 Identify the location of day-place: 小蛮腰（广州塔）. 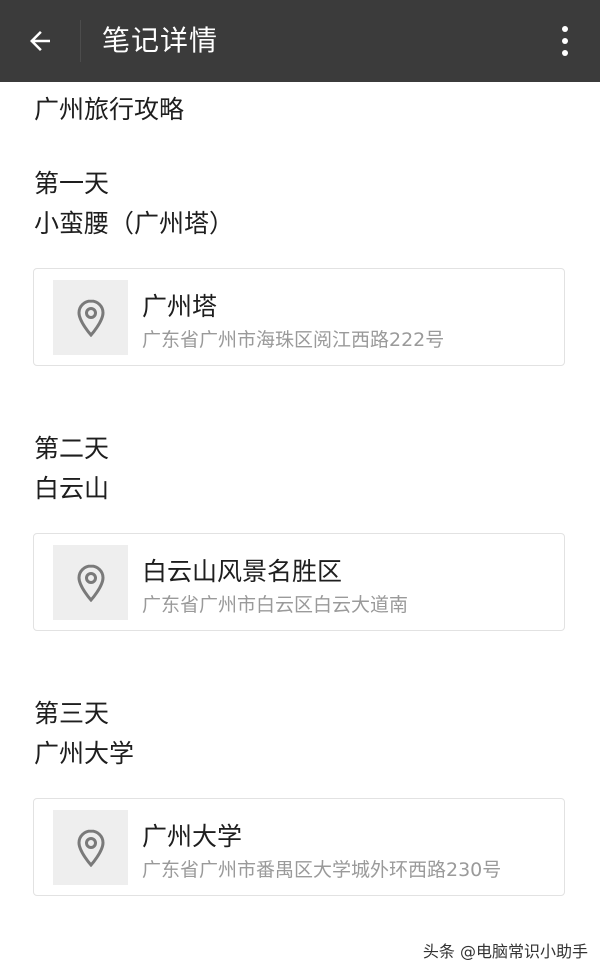
(134, 223).